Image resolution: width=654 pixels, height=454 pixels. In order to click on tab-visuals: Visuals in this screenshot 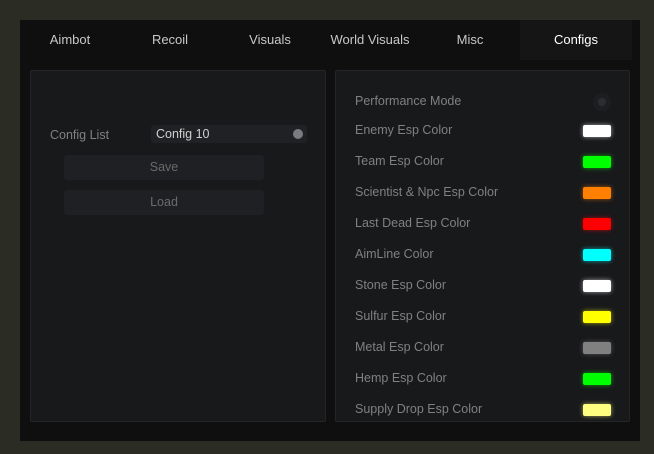, I will do `click(270, 40)`.